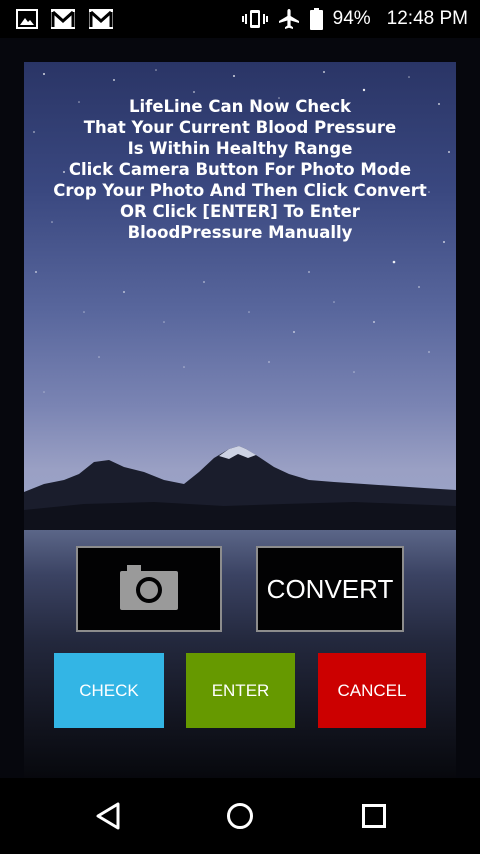  I want to click on cancel-button: CANCEL, so click(372, 690).